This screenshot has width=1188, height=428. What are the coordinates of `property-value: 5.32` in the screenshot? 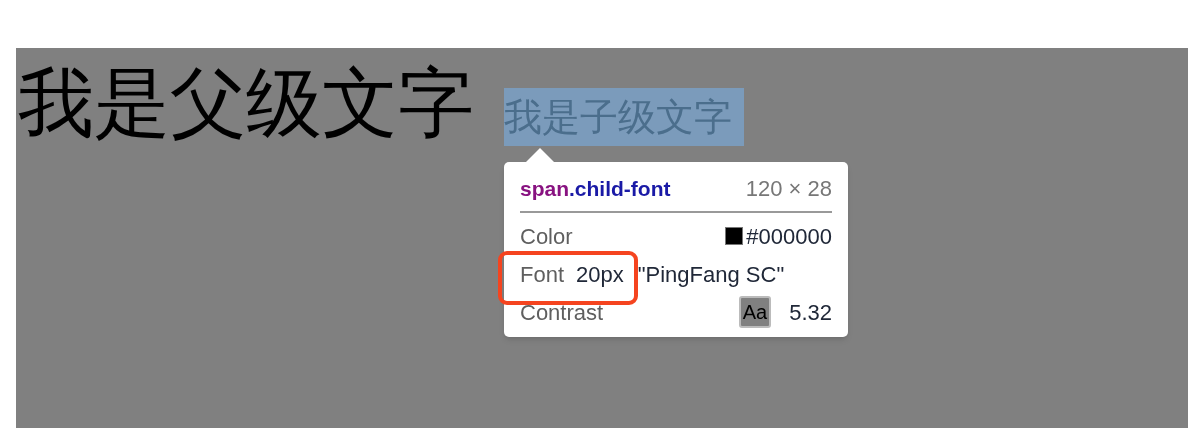 It's located at (810, 312).